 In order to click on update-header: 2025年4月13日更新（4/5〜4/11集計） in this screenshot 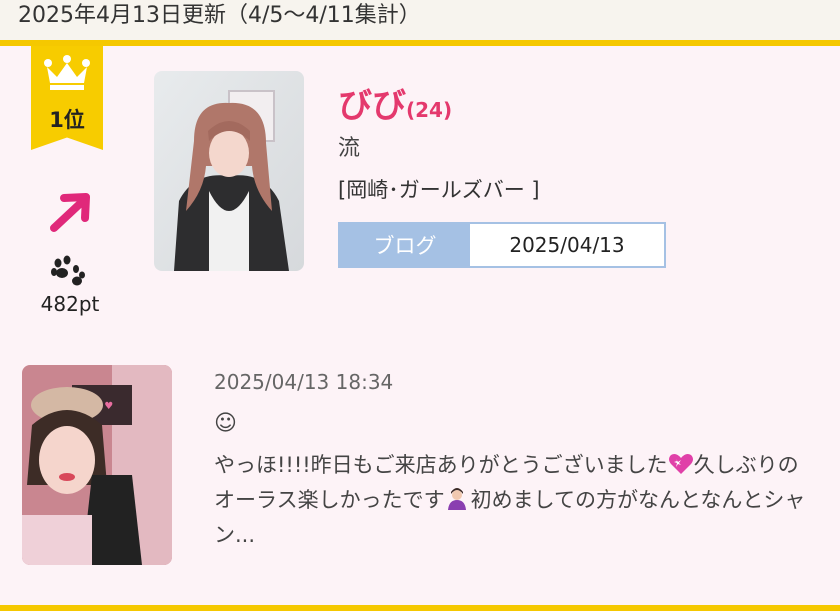, I will do `click(420, 20)`.